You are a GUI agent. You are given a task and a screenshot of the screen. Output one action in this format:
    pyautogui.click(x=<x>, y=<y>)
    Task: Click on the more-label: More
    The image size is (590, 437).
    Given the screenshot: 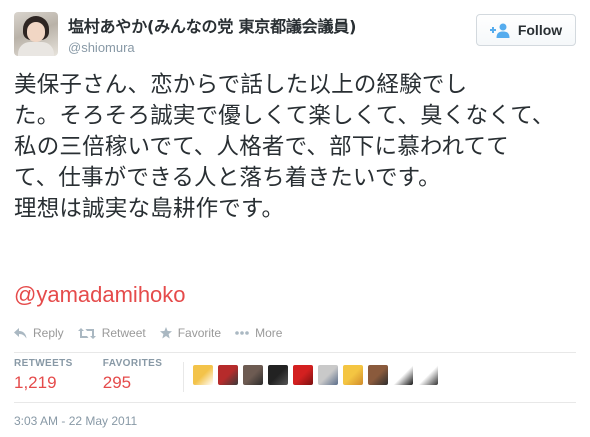 What is the action you would take?
    pyautogui.click(x=269, y=333)
    